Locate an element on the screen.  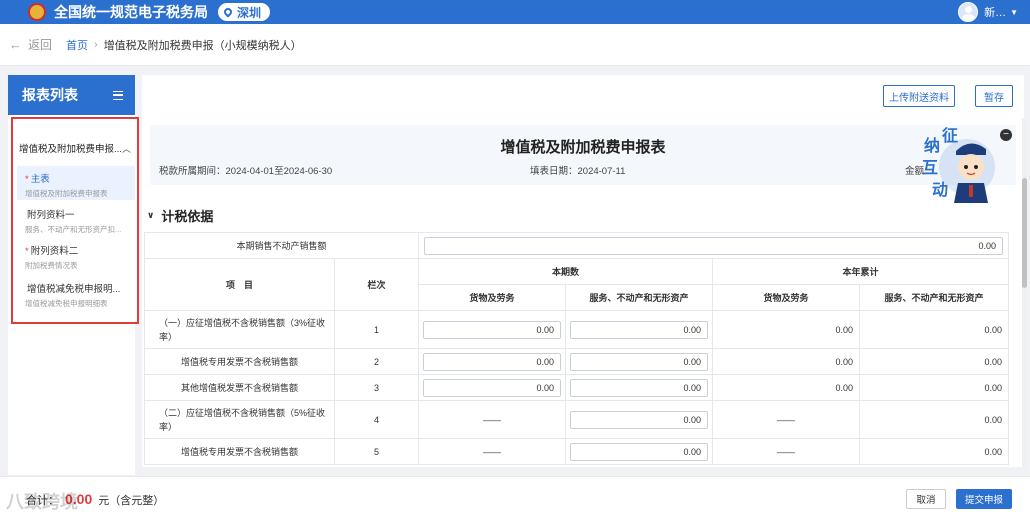
sidebar-item-main-form: * 主表 增值税及附加税费申报表 is located at coordinates (76, 183).